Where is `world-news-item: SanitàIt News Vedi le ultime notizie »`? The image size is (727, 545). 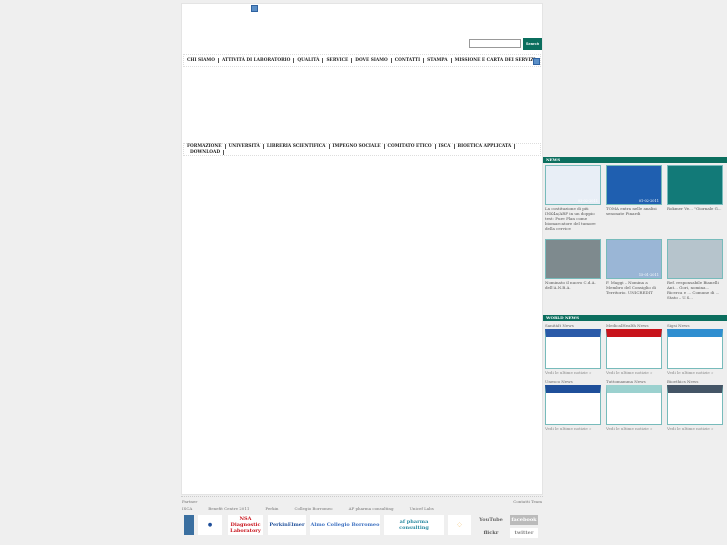
world-news-item: SanitàIt News Vedi le ultime notizie » is located at coordinates (573, 349).